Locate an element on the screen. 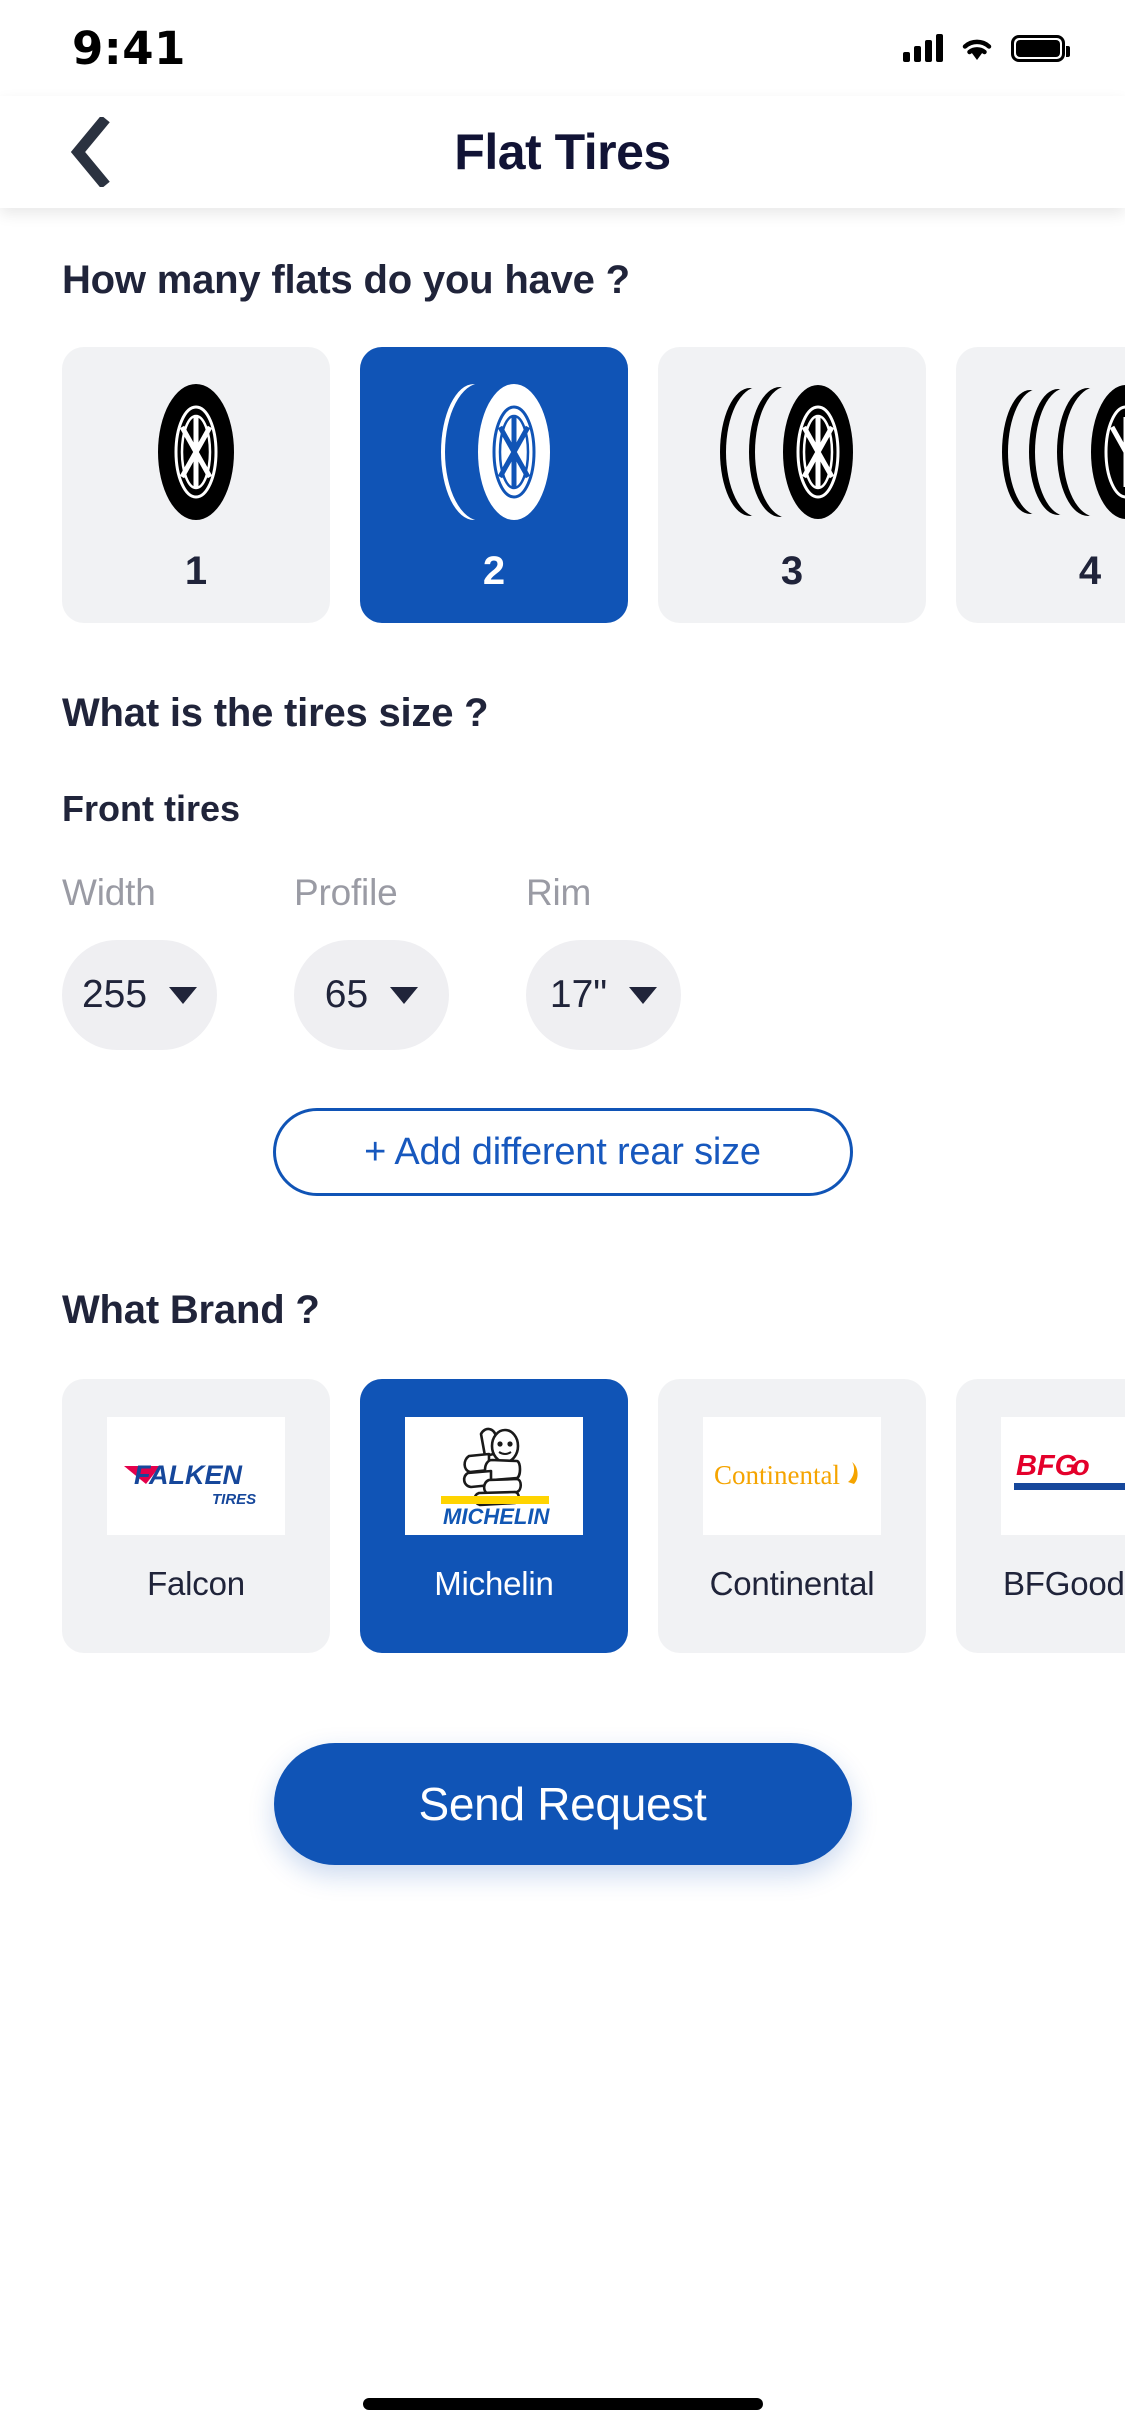 This screenshot has height=2436, width=1125. width-value: 255 is located at coordinates (114, 994).